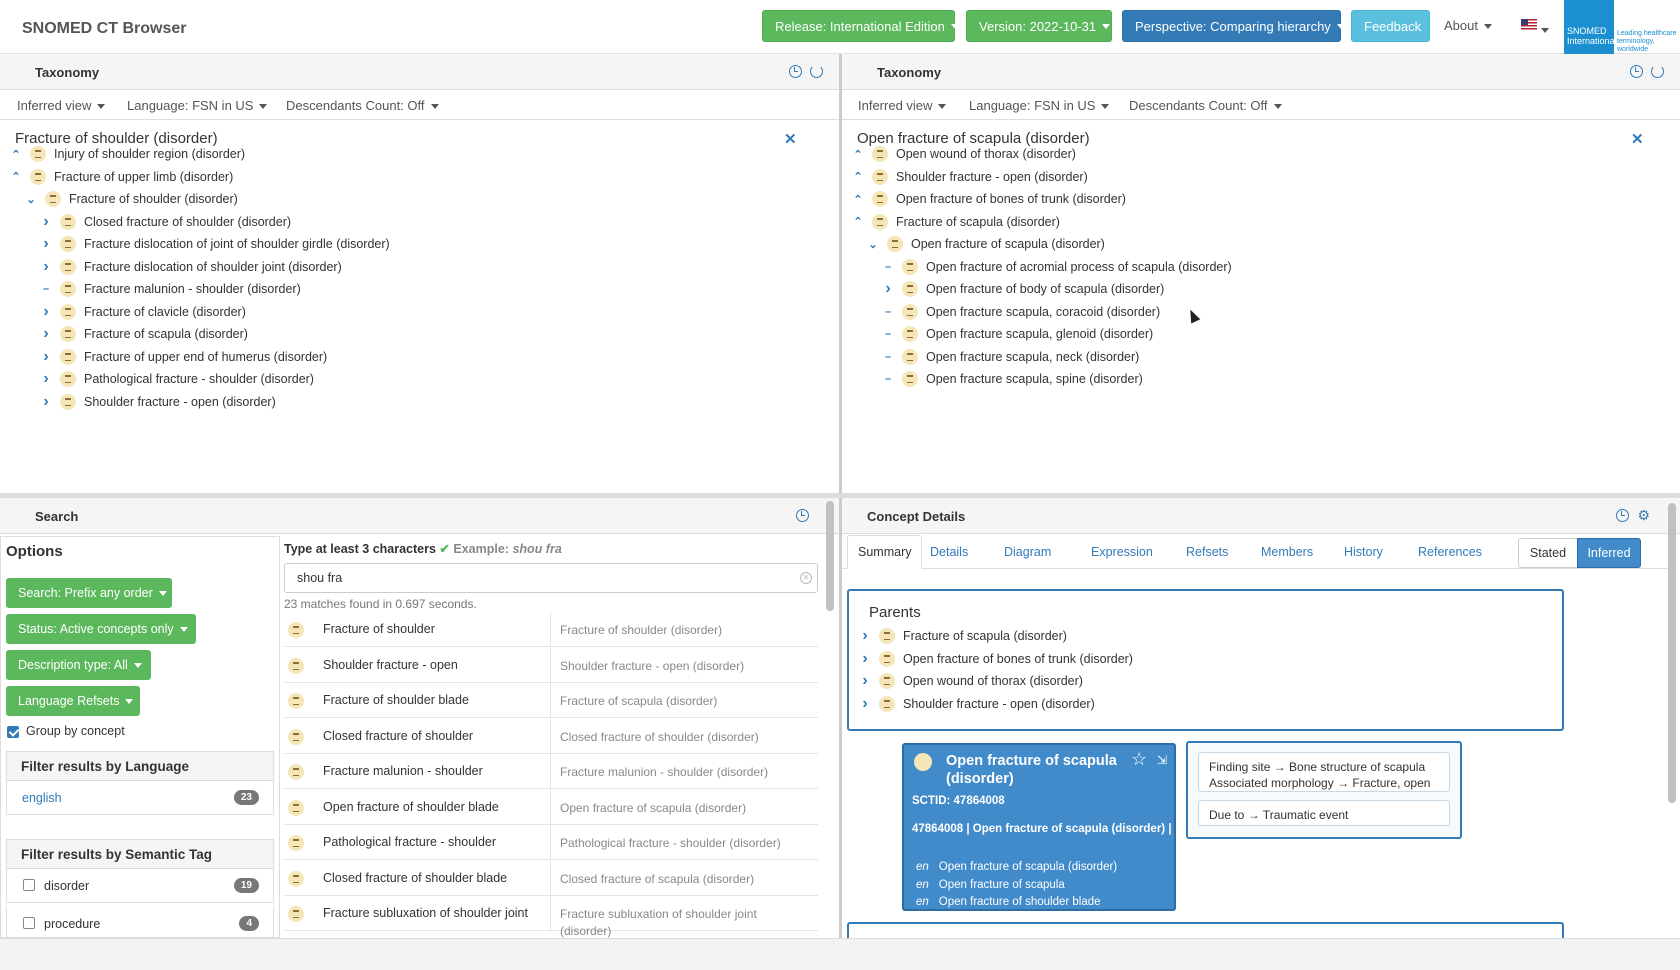 This screenshot has width=1680, height=970. I want to click on tree-row: › Shoulder fracture - open (disorder), so click(157, 402).